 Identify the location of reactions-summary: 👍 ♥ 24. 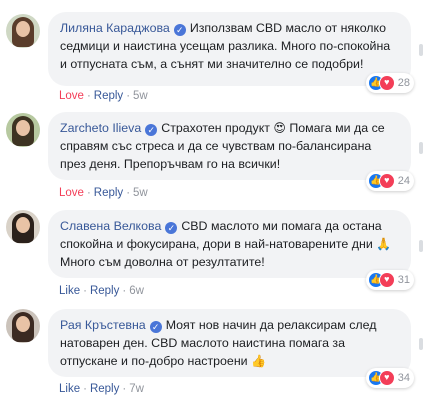
(389, 181).